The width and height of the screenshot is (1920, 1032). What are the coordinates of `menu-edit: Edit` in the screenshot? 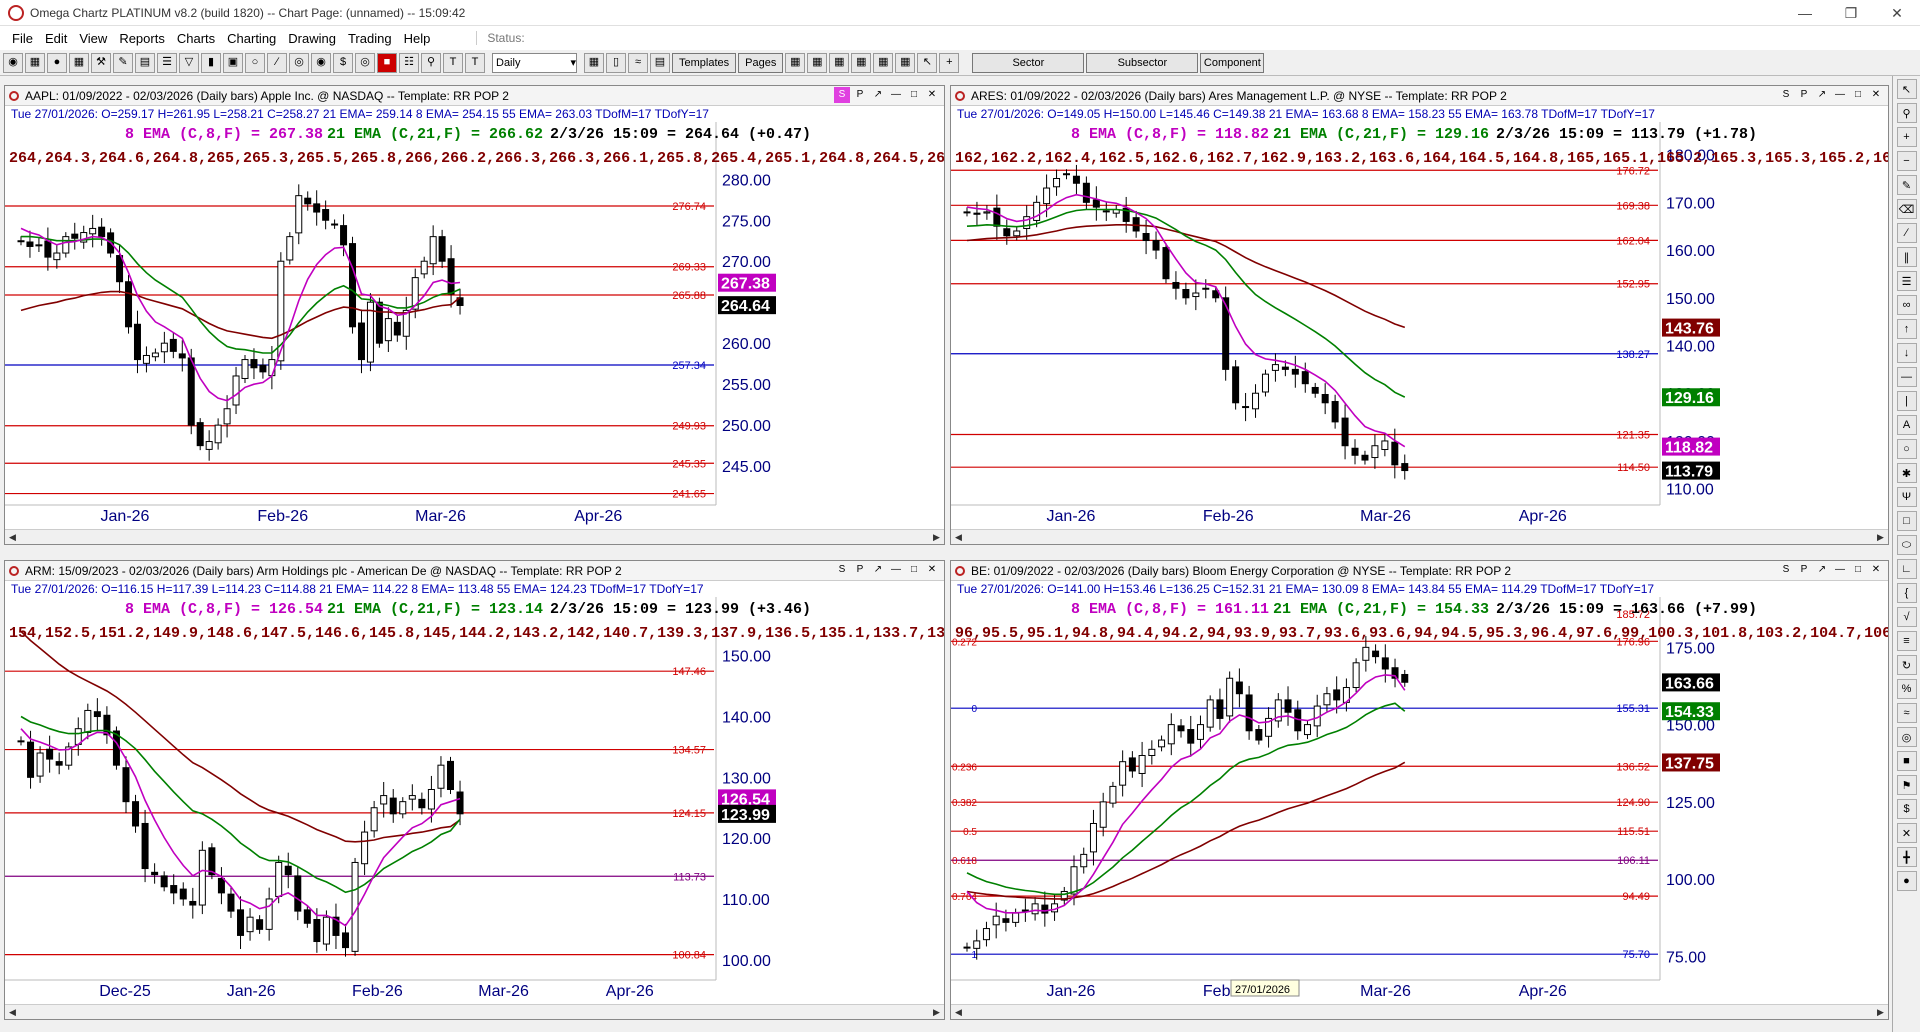 It's located at (56, 38).